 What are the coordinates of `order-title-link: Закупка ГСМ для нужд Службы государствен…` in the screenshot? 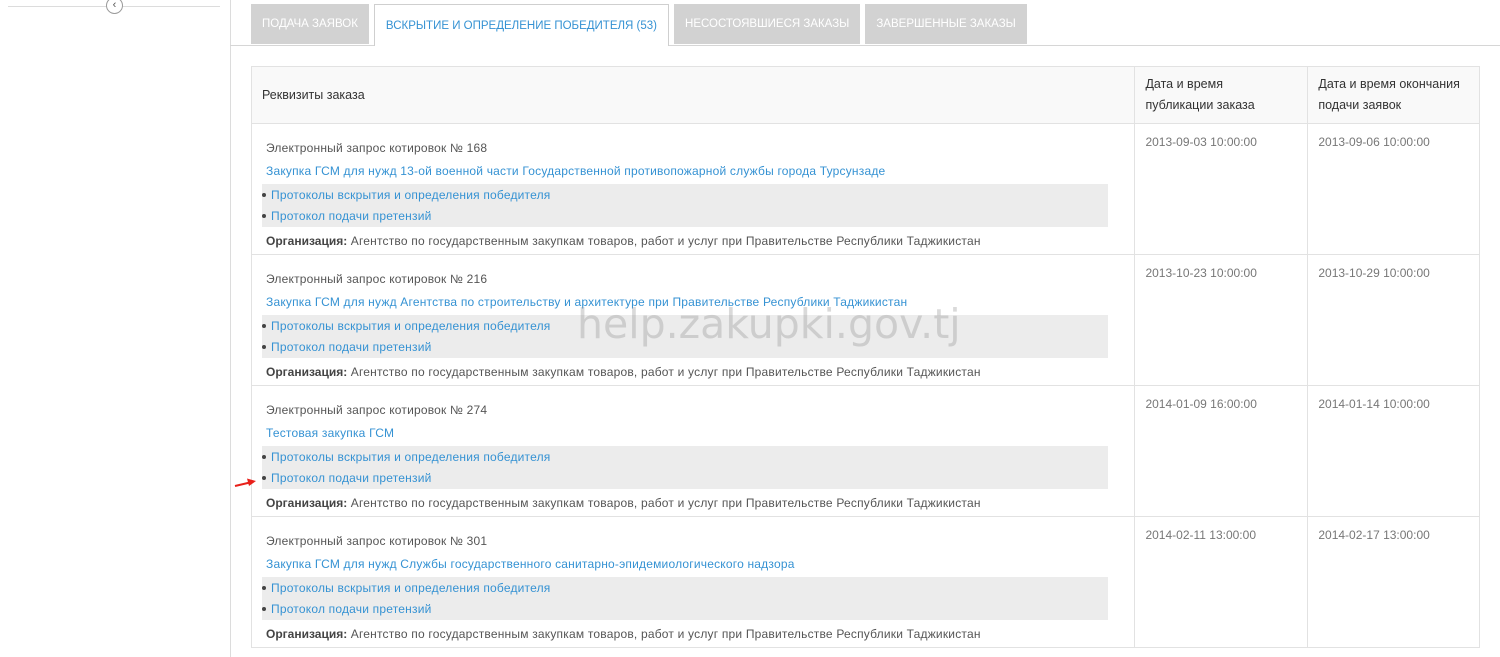 It's located at (695, 564).